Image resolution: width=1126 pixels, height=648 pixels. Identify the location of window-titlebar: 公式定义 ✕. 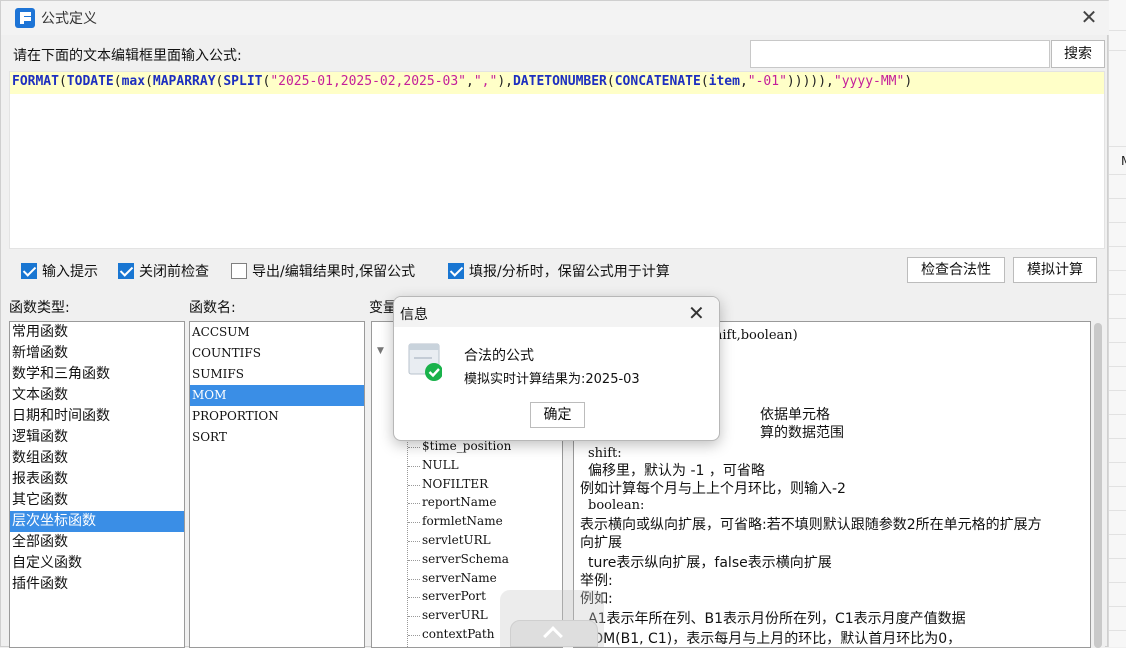
(555, 18).